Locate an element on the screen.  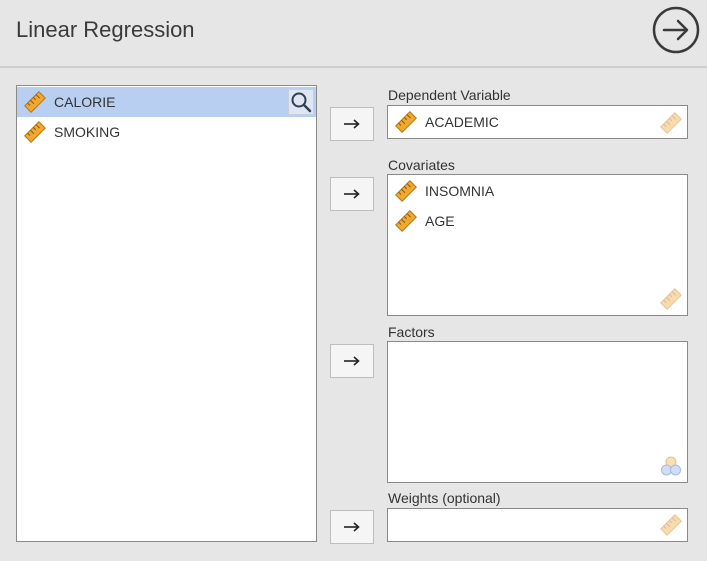
variable-label: INSOMNIA is located at coordinates (460, 191).